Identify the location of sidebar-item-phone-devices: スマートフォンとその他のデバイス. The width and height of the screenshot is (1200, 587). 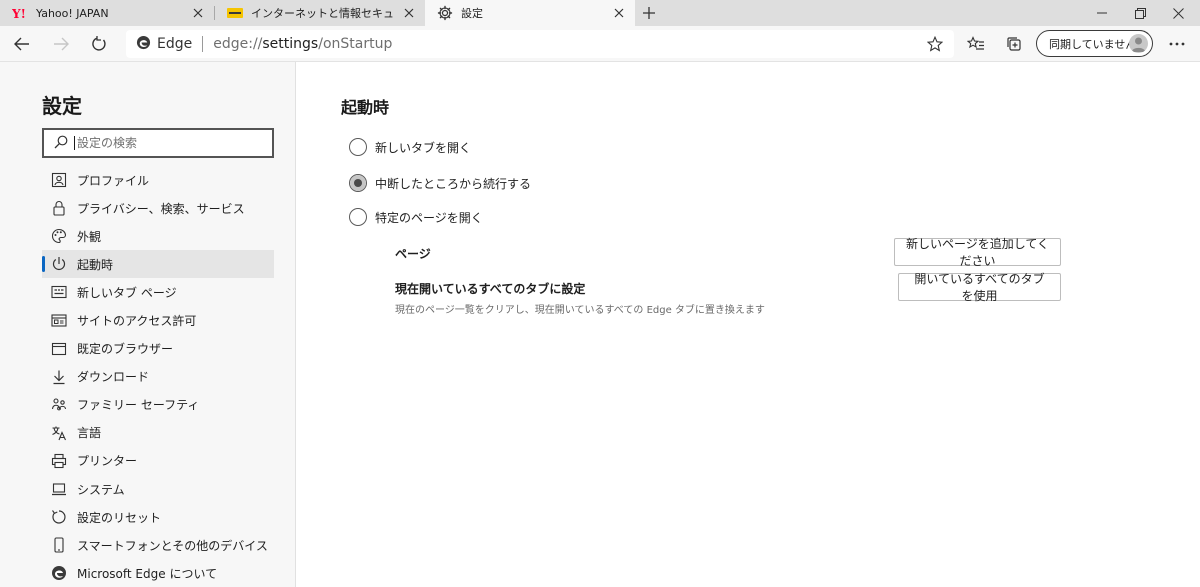
(158, 545).